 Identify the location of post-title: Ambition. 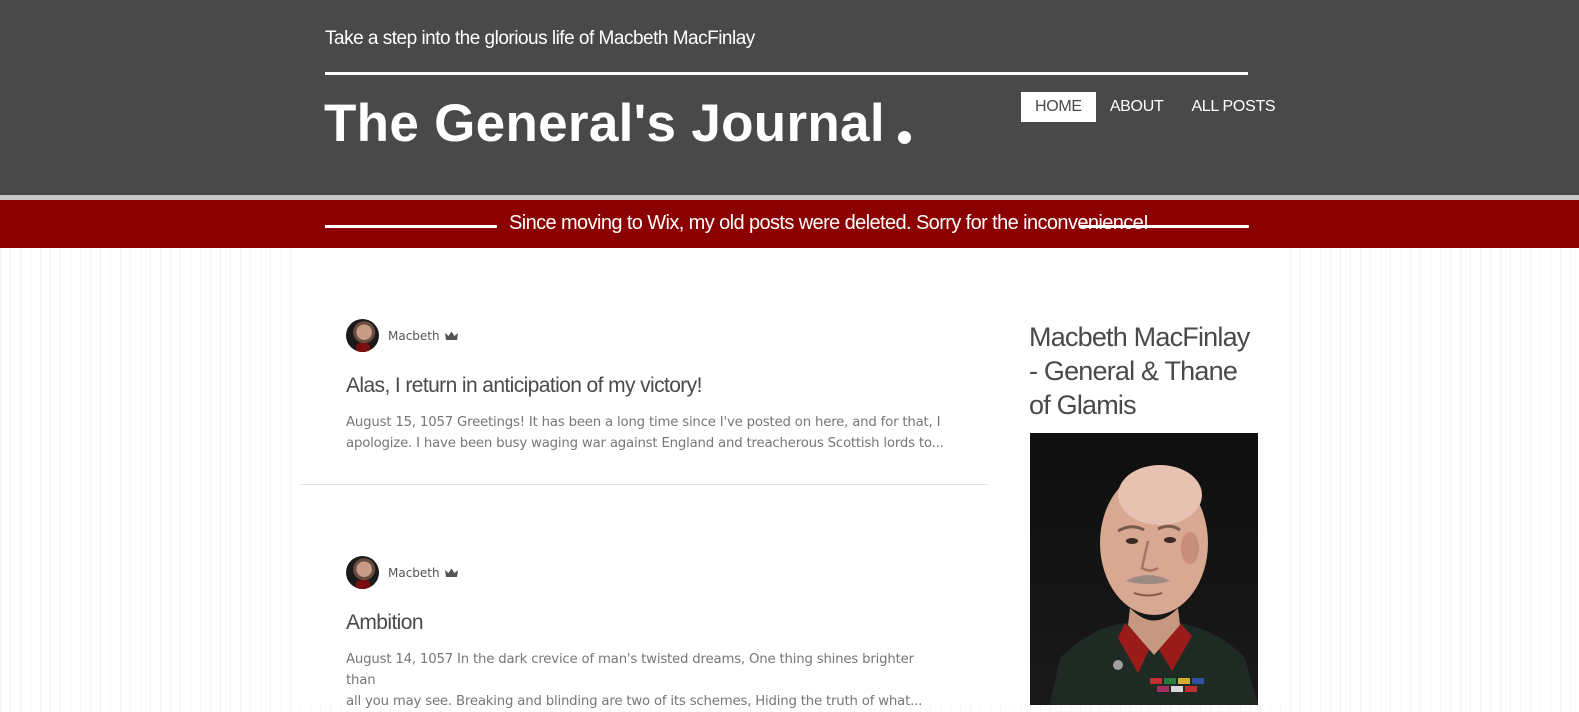
(385, 623).